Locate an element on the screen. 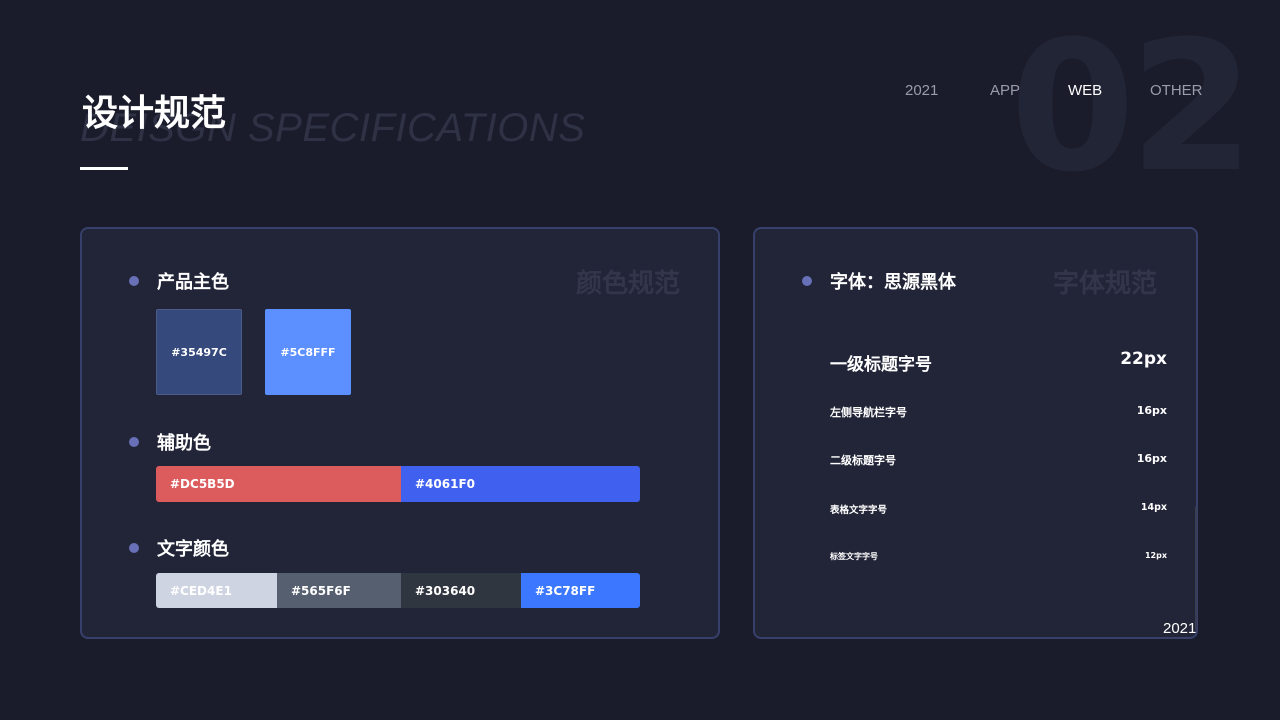 Image resolution: width=1280 pixels, height=720 pixels. page-title: 设计规范 is located at coordinates (154, 113).